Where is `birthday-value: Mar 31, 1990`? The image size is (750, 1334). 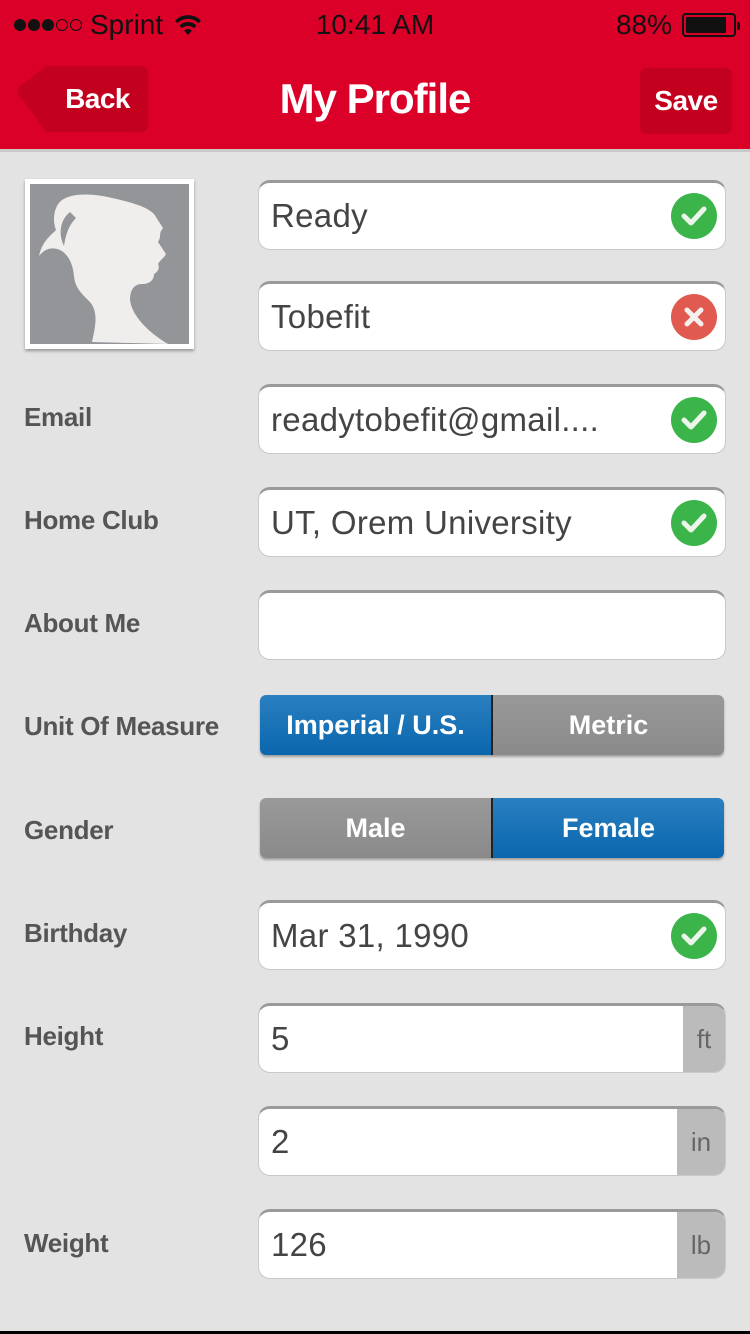
birthday-value: Mar 31, 1990 is located at coordinates (370, 935).